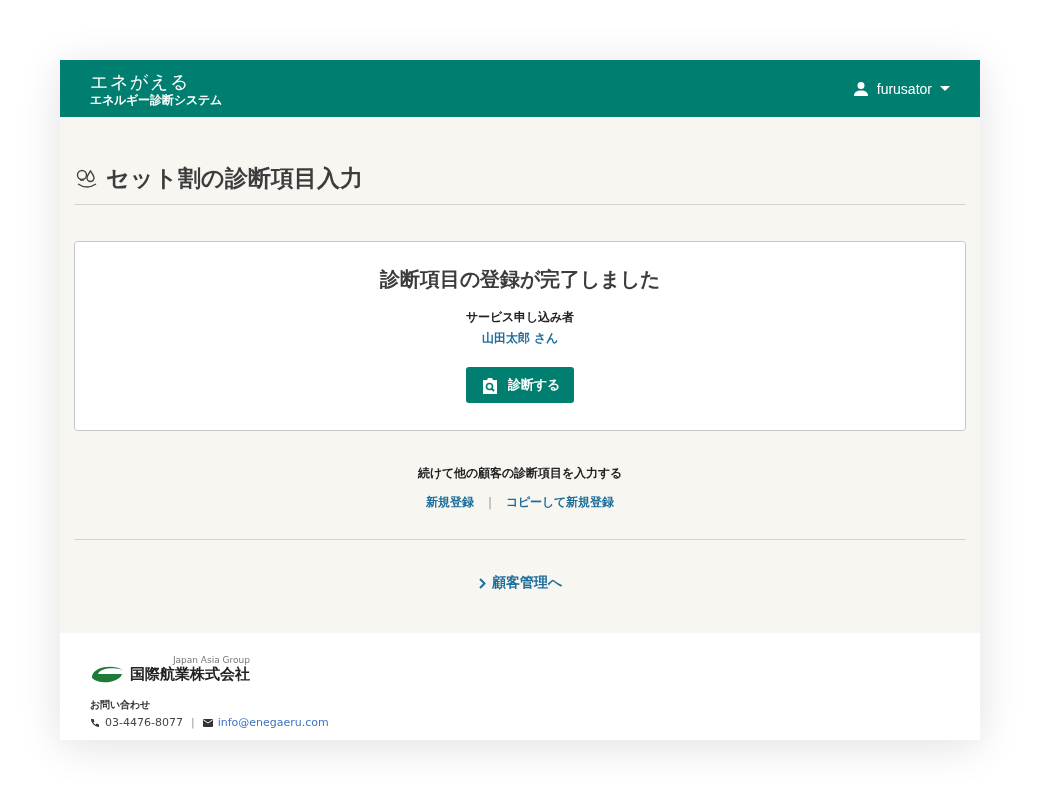  Describe the element at coordinates (520, 279) in the screenshot. I see `completion-heading: 診断項目の登録が完了しました` at that location.